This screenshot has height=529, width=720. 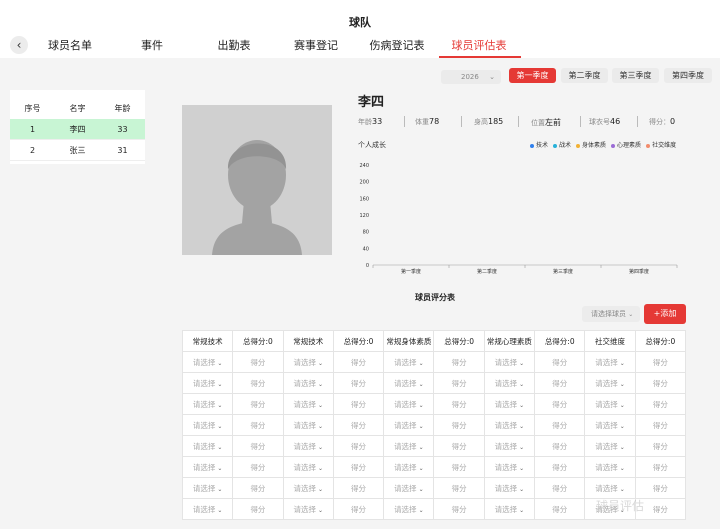 I want to click on tab-roster: 球员名单, so click(x=70, y=45).